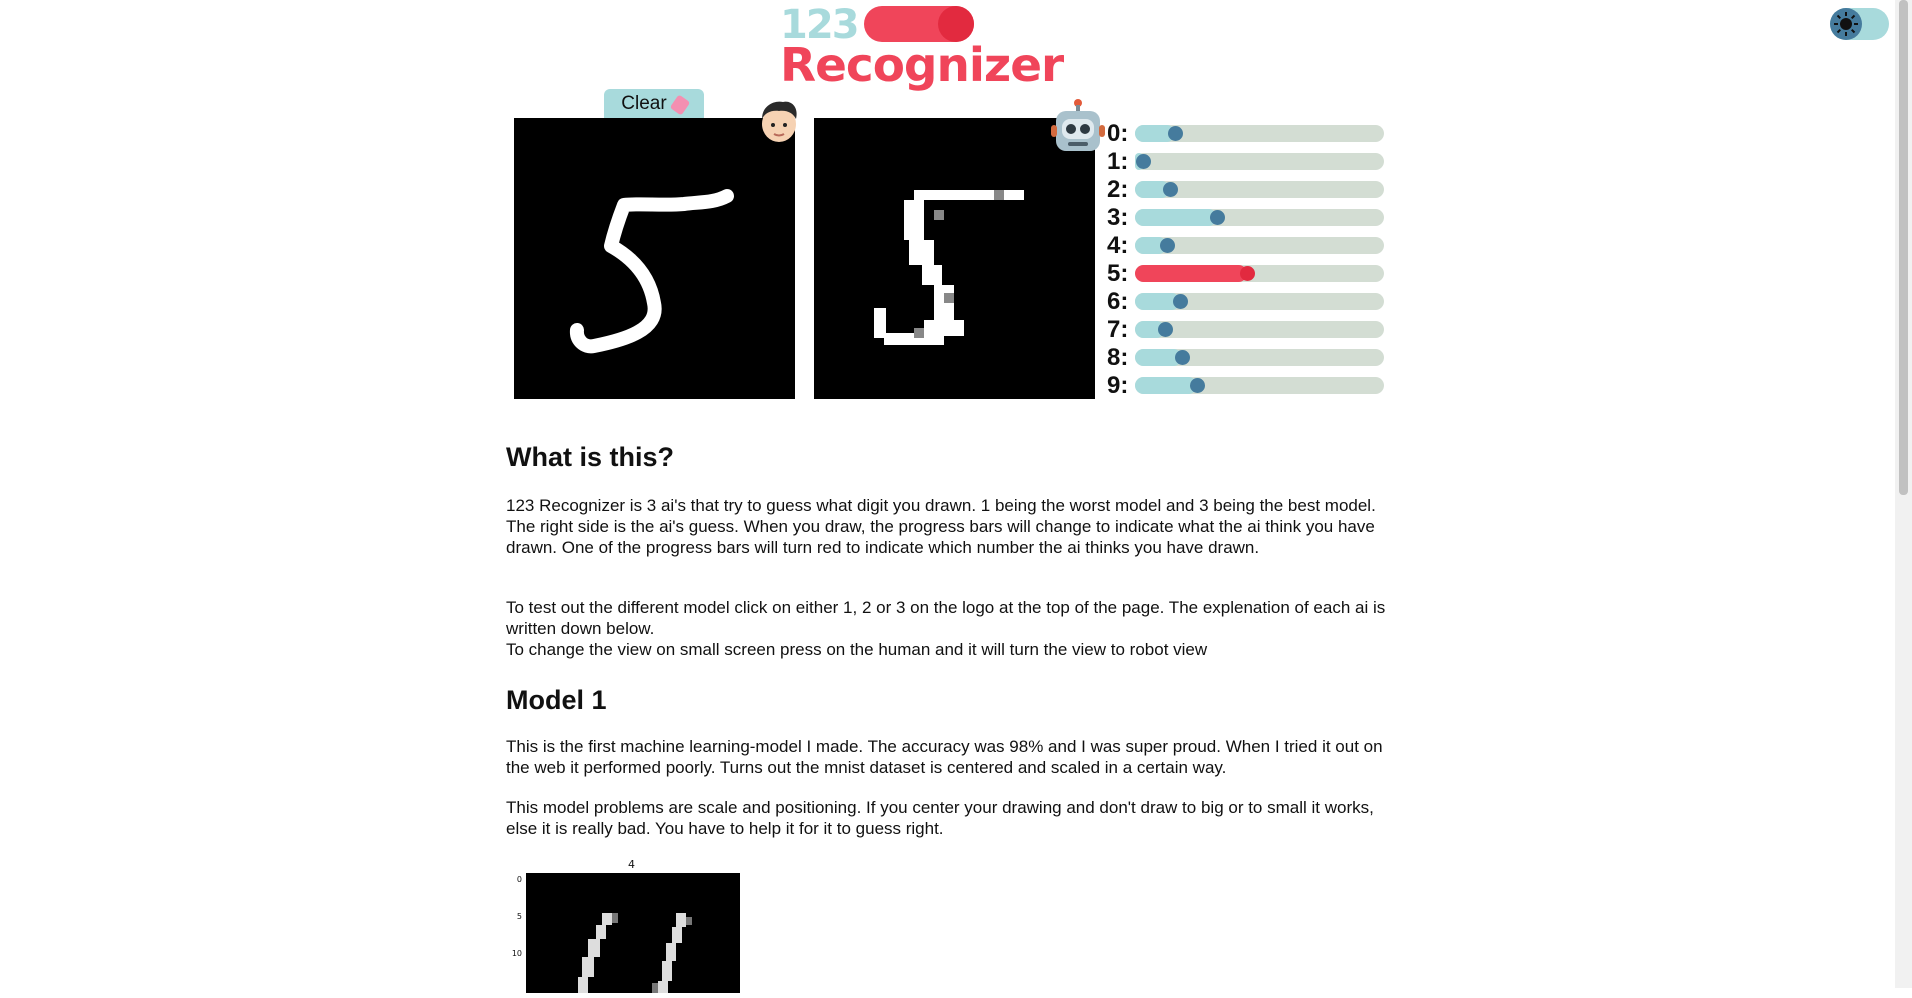  I want to click on heading-what-is-this: What is this?, so click(590, 457).